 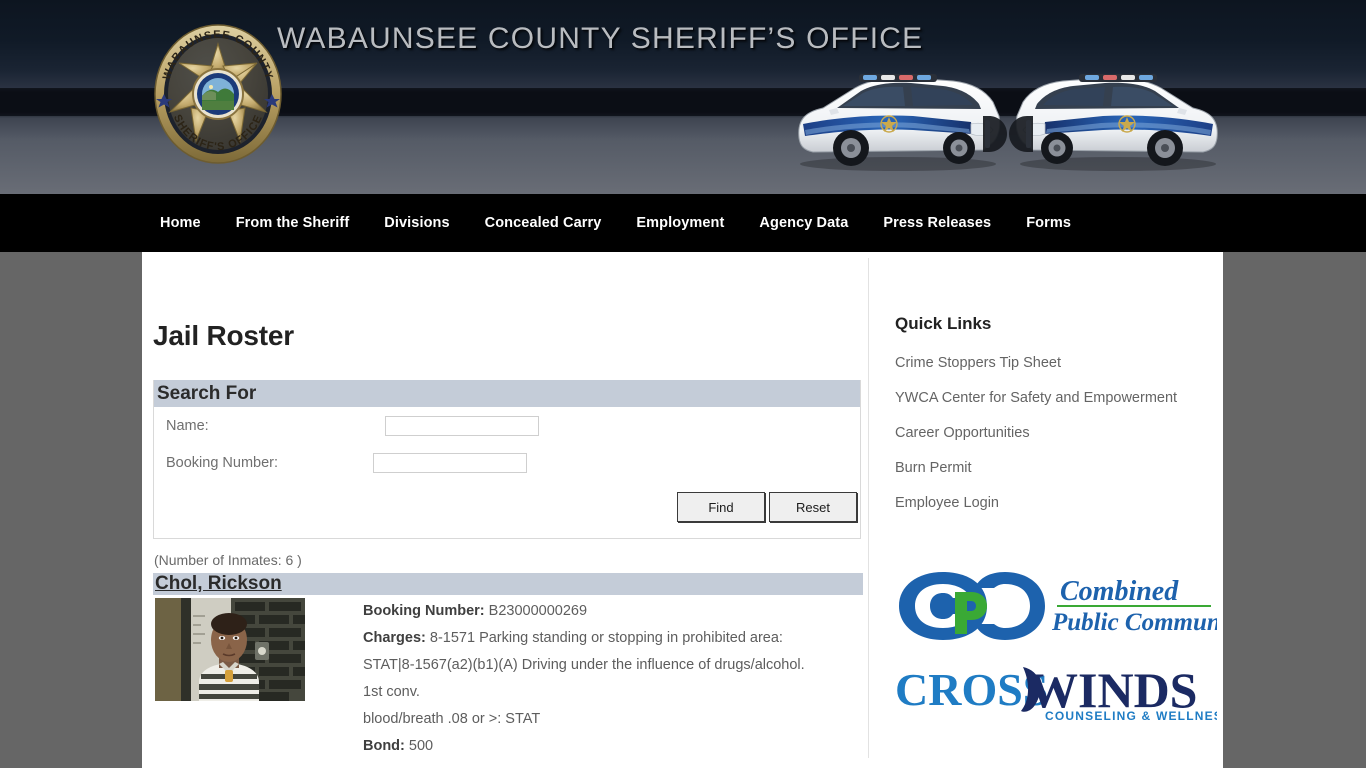 What do you see at coordinates (1134, 622) in the screenshot?
I see `cpc-logo-line2: Public Communications` at bounding box center [1134, 622].